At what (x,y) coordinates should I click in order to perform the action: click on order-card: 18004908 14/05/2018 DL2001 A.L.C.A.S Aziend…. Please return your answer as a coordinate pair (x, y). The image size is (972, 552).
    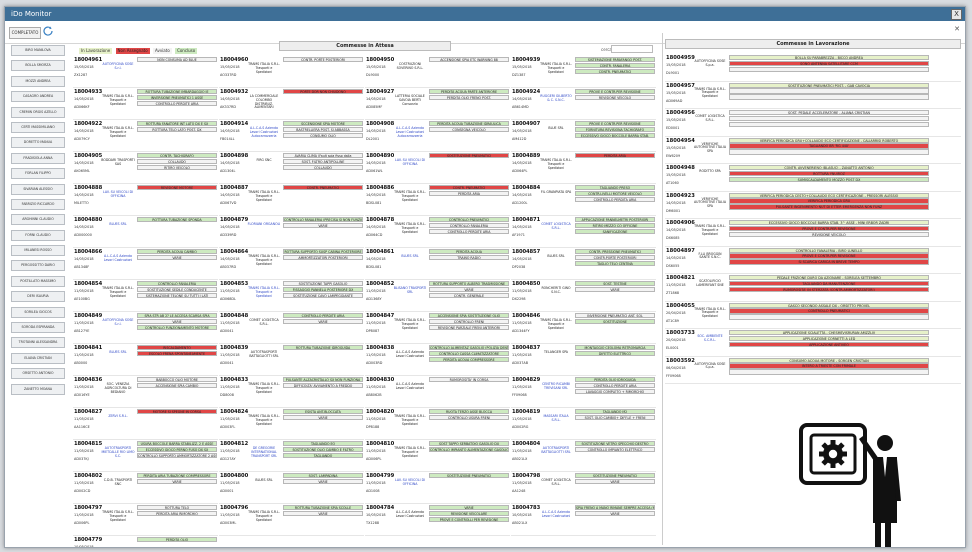
    Looking at the image, I should click on (437, 136).